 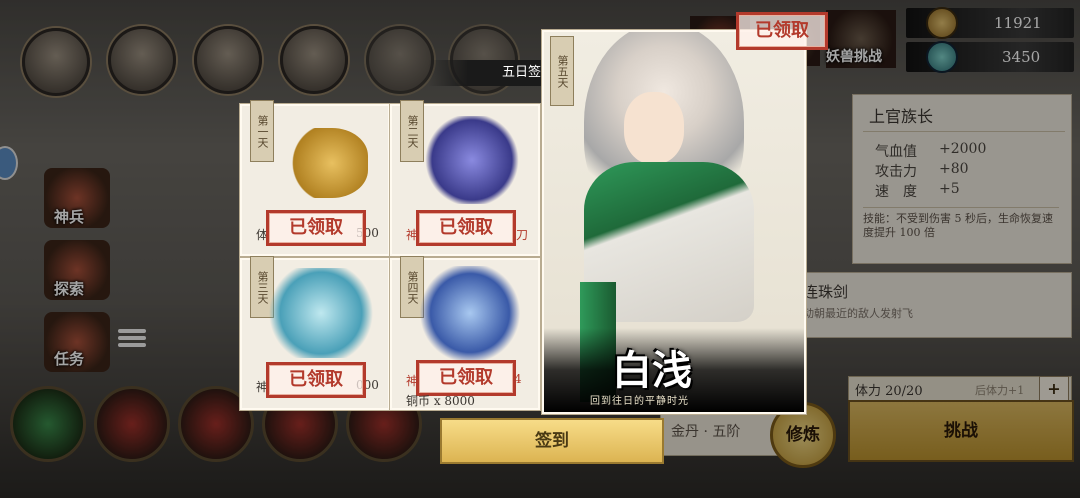 I want to click on reward-spirit-icon, so click(x=321, y=313).